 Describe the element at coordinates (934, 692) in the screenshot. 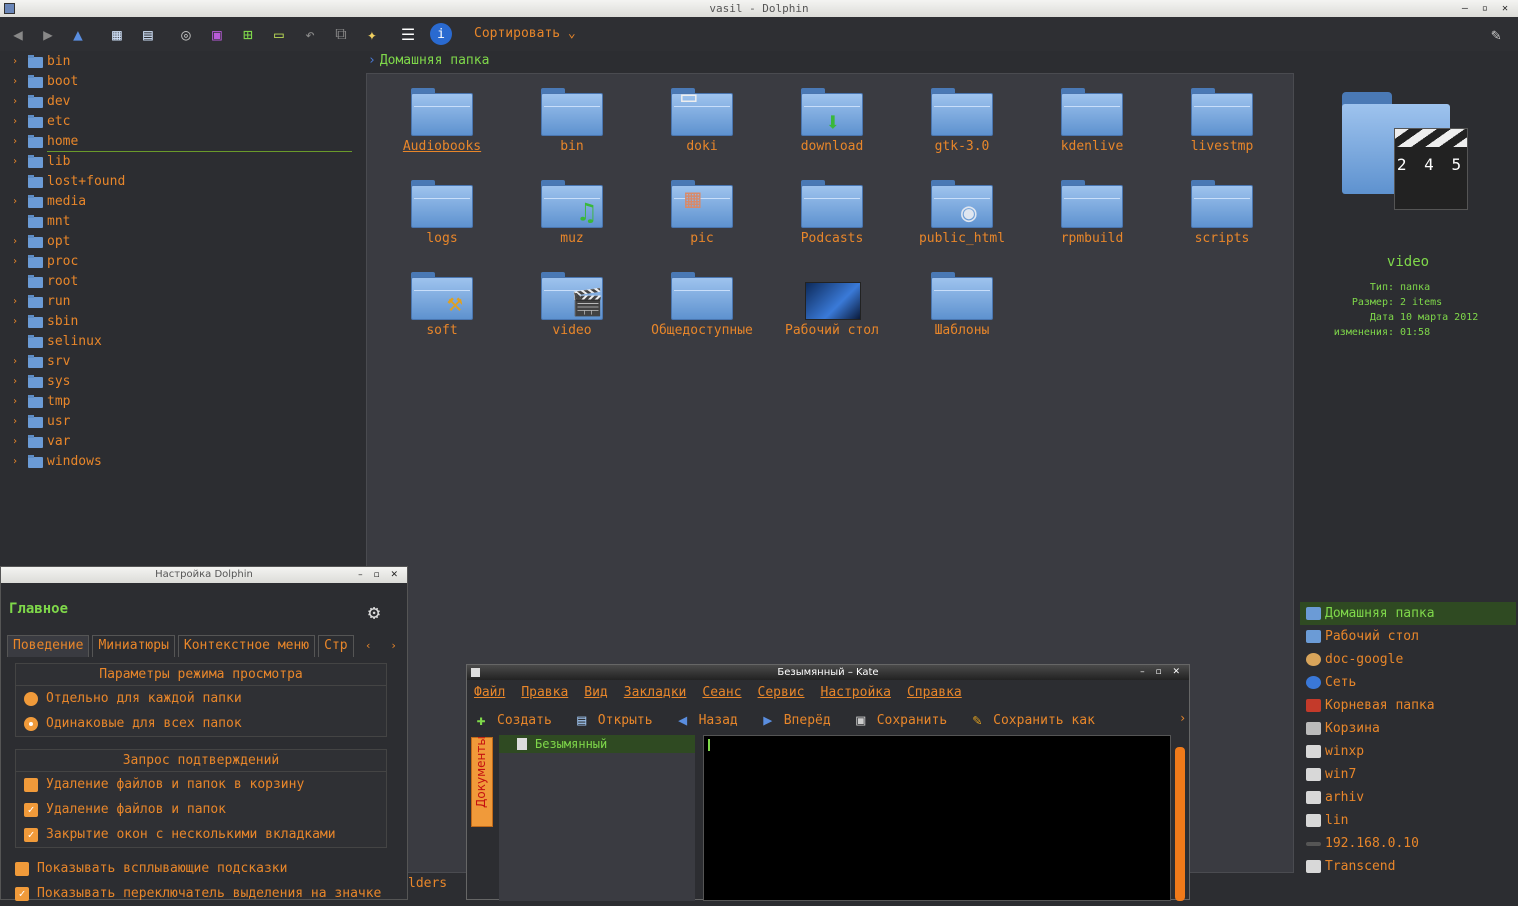

I see `kate-menu-item: Справка` at that location.